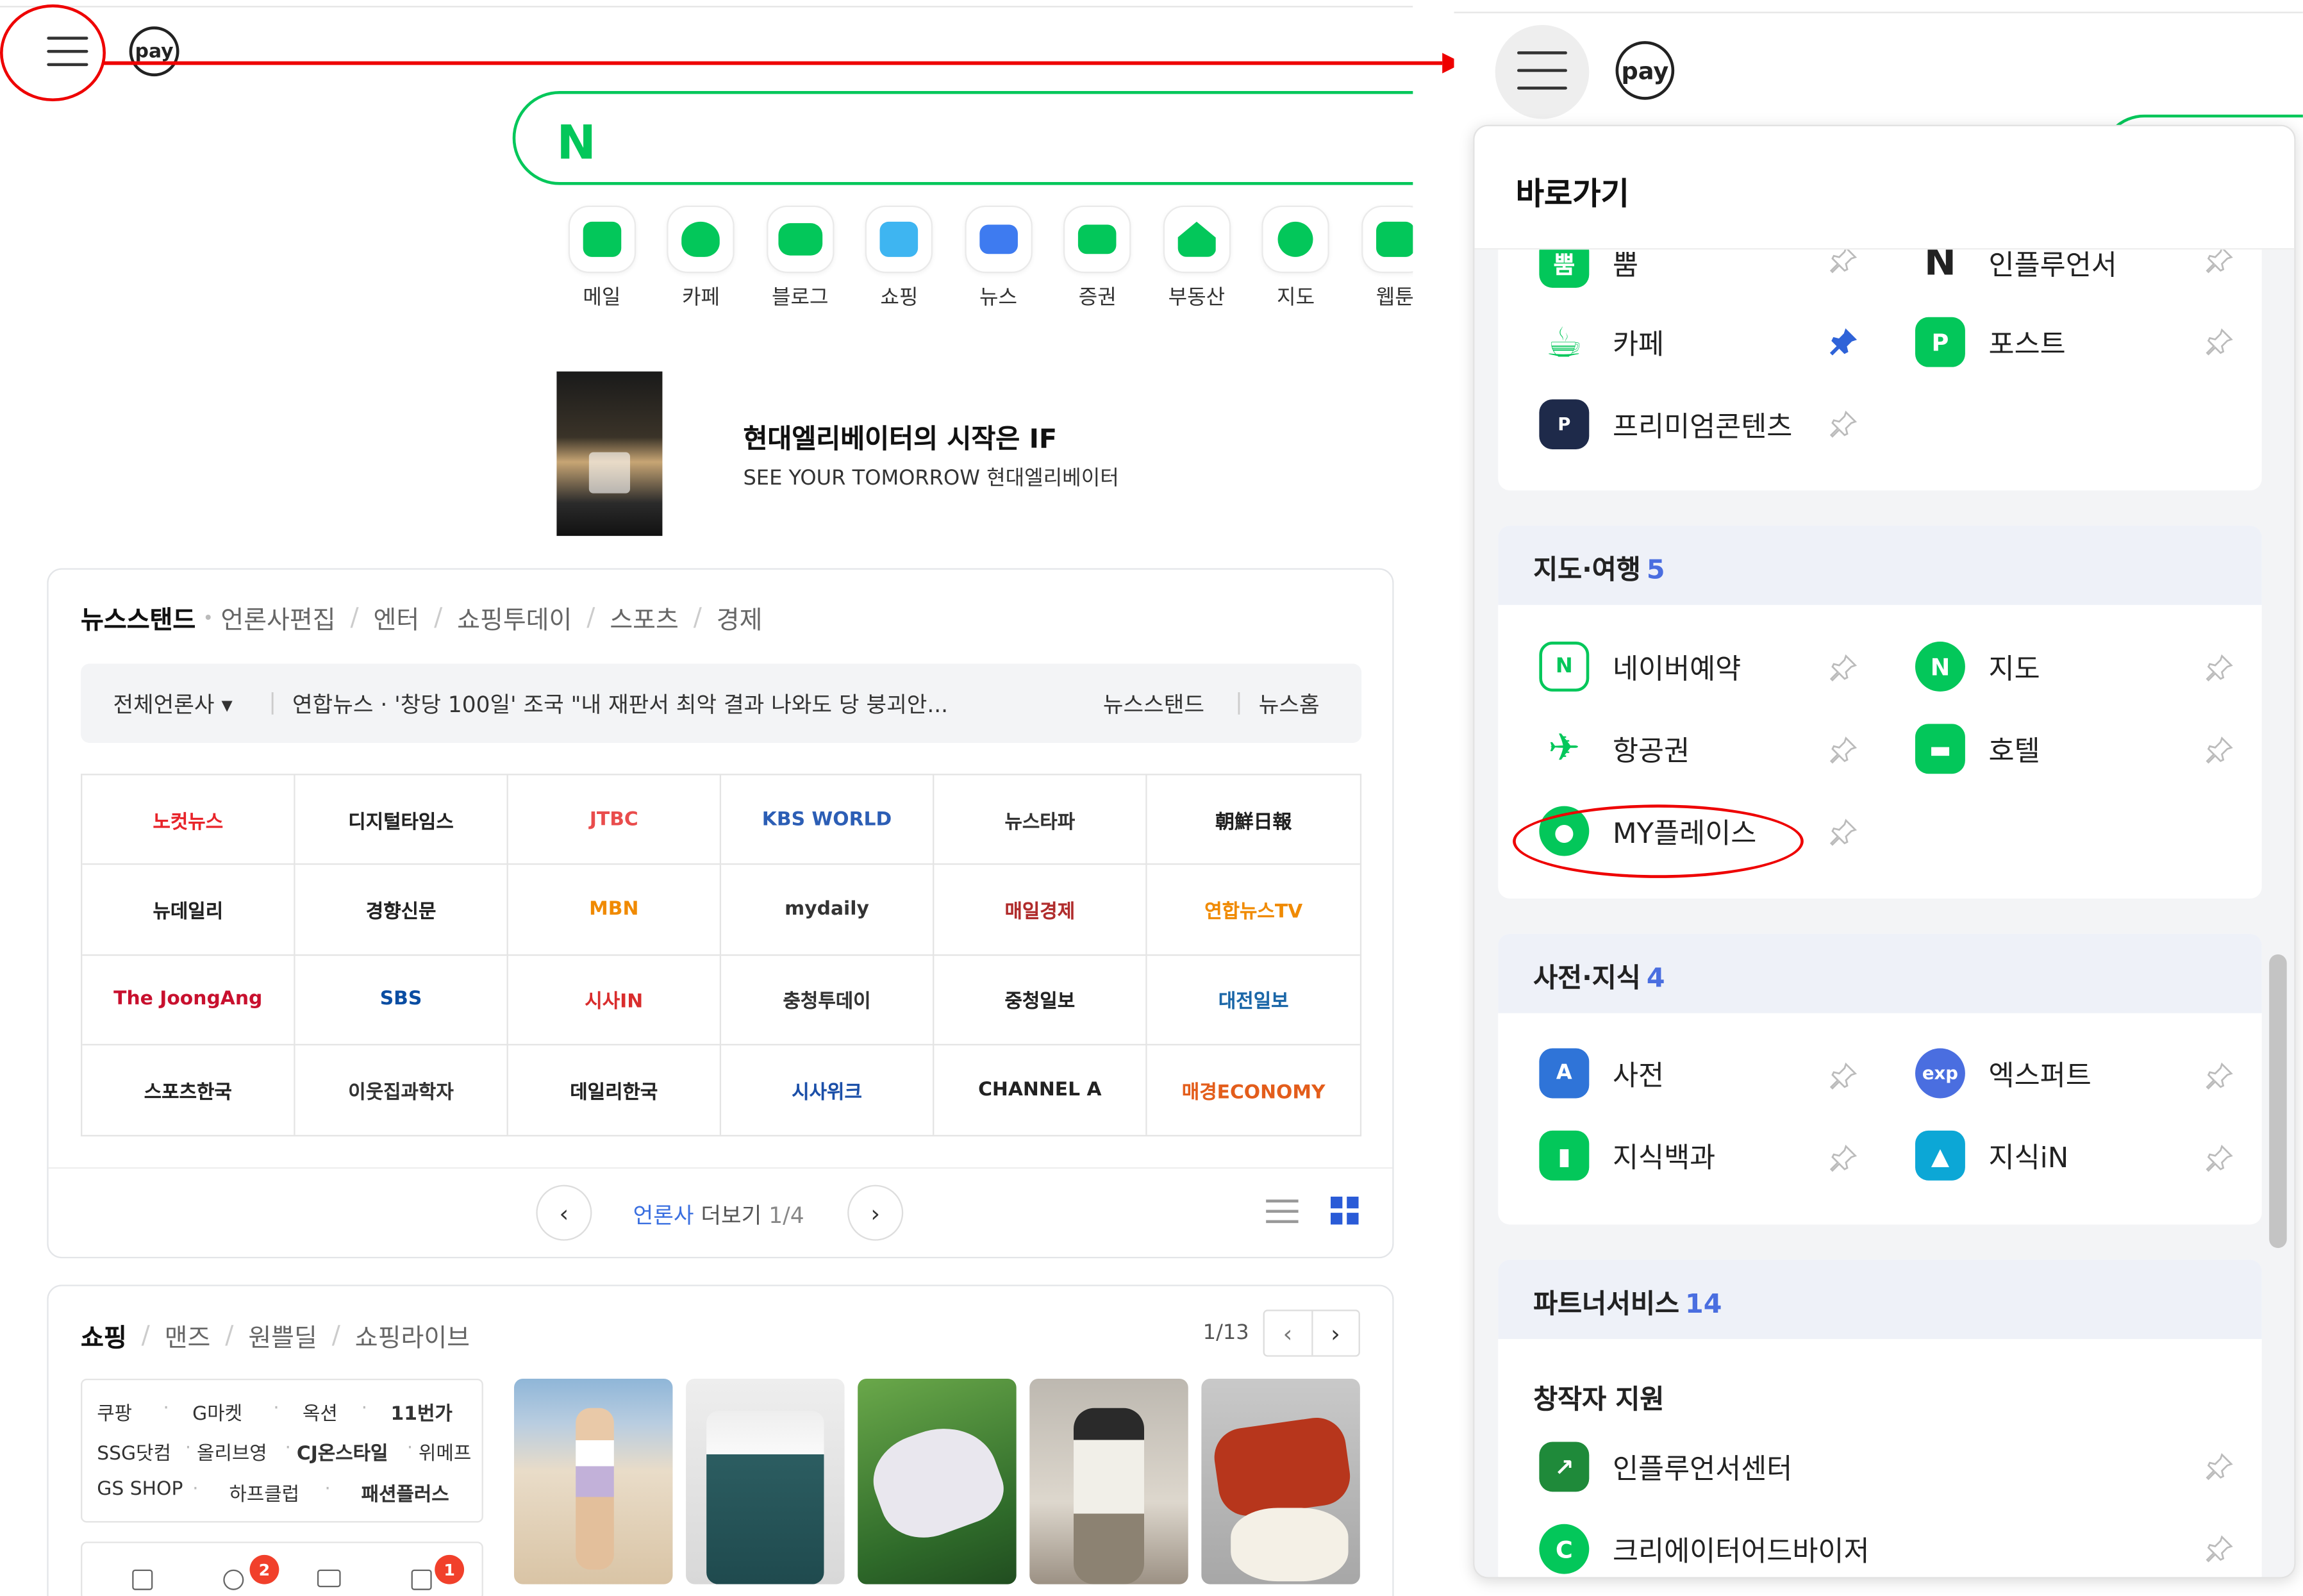 This screenshot has width=2303, height=1596. What do you see at coordinates (1335, 1334) in the screenshot?
I see `shopping-next-button: ›` at bounding box center [1335, 1334].